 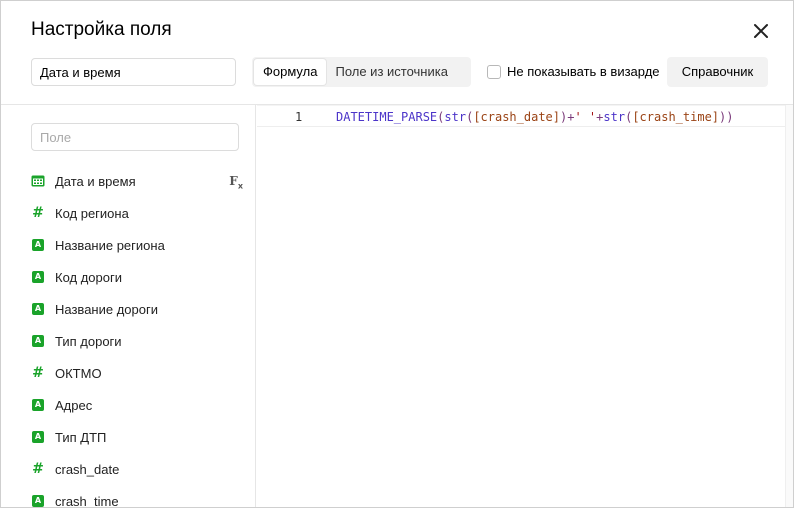 I want to click on formula-icon: Fx, so click(x=236, y=182).